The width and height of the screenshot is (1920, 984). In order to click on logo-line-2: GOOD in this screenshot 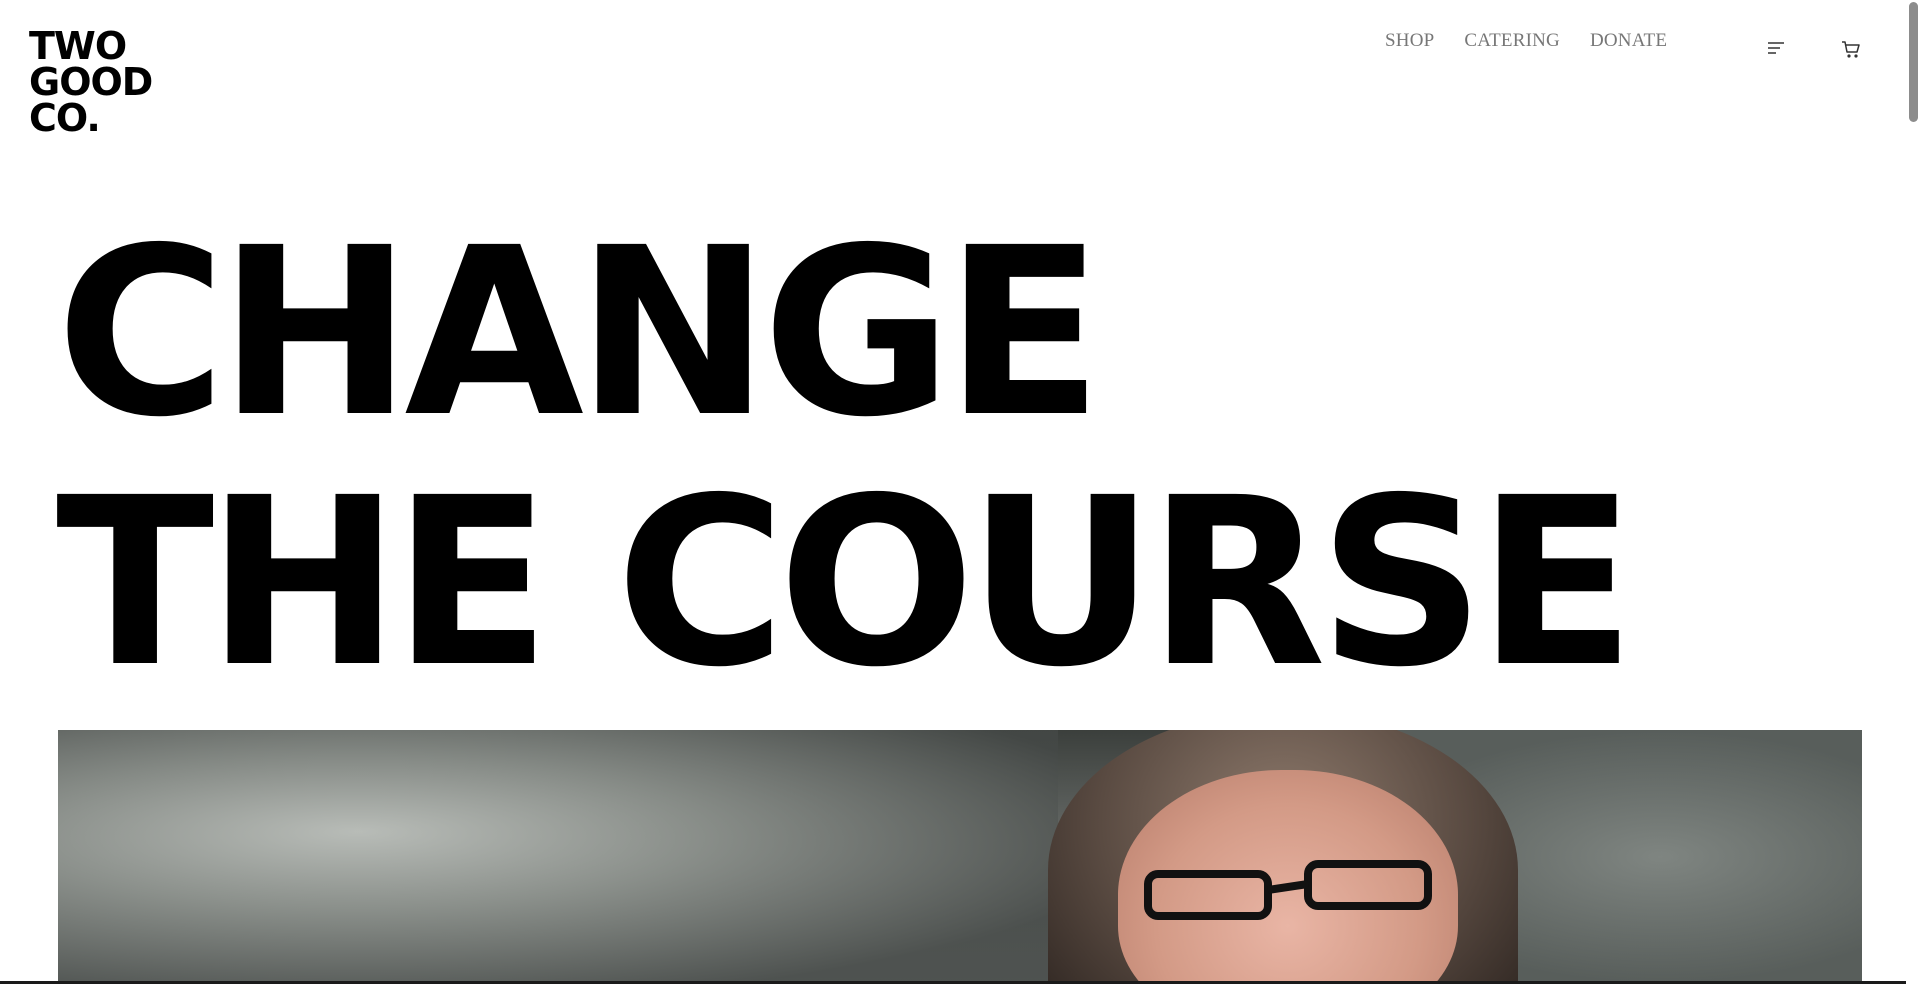, I will do `click(91, 82)`.